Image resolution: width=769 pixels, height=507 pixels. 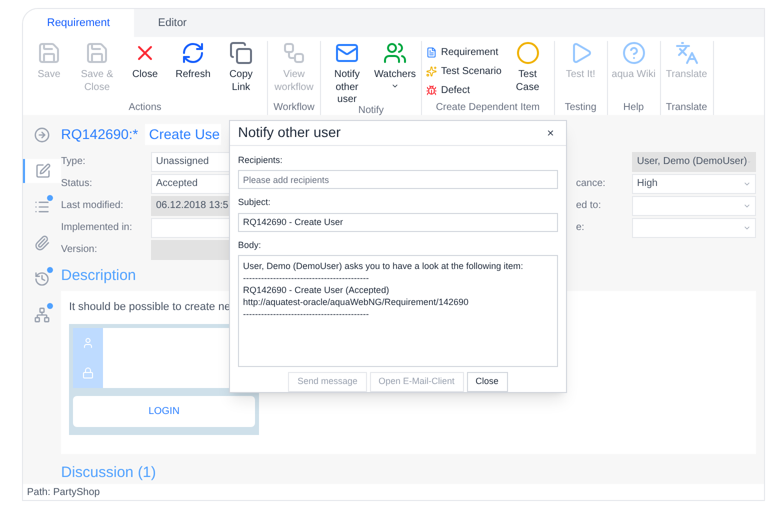 What do you see at coordinates (289, 132) in the screenshot?
I see `dialog-title: Notify other user` at bounding box center [289, 132].